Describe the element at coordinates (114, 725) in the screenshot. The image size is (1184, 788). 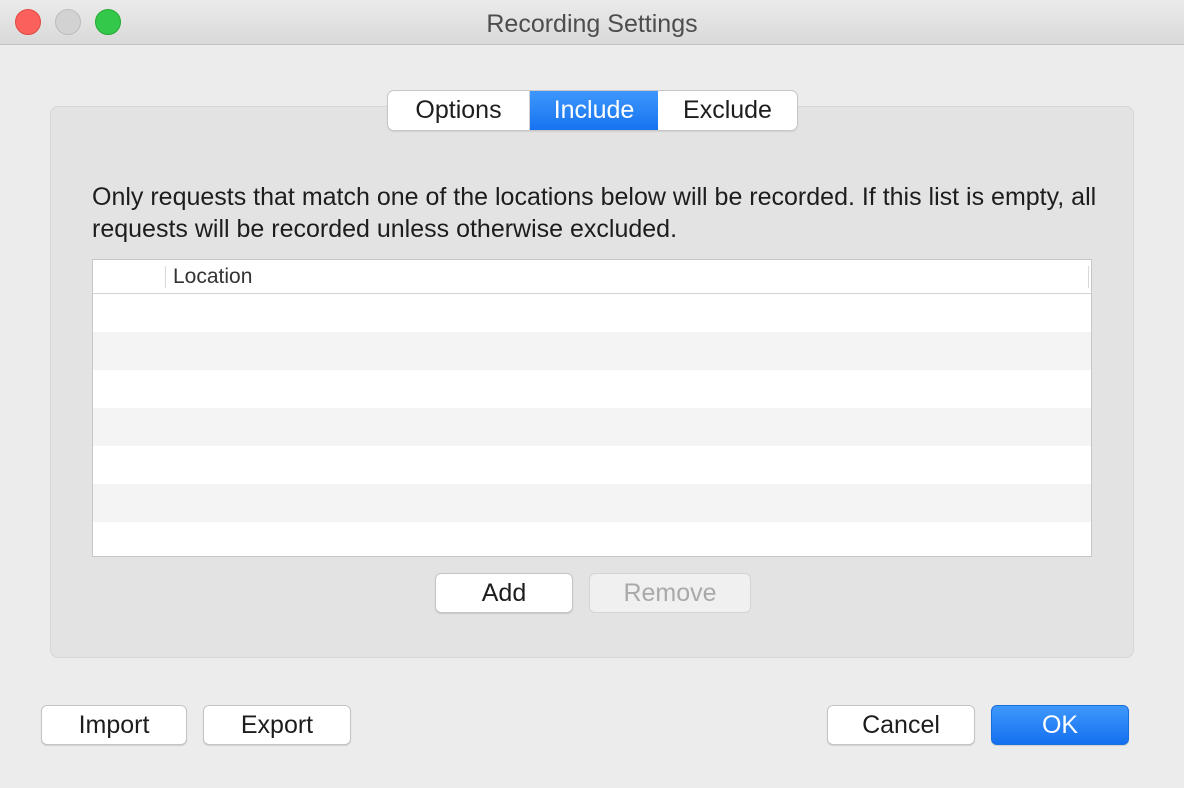
I see `import-button: Import` at that location.